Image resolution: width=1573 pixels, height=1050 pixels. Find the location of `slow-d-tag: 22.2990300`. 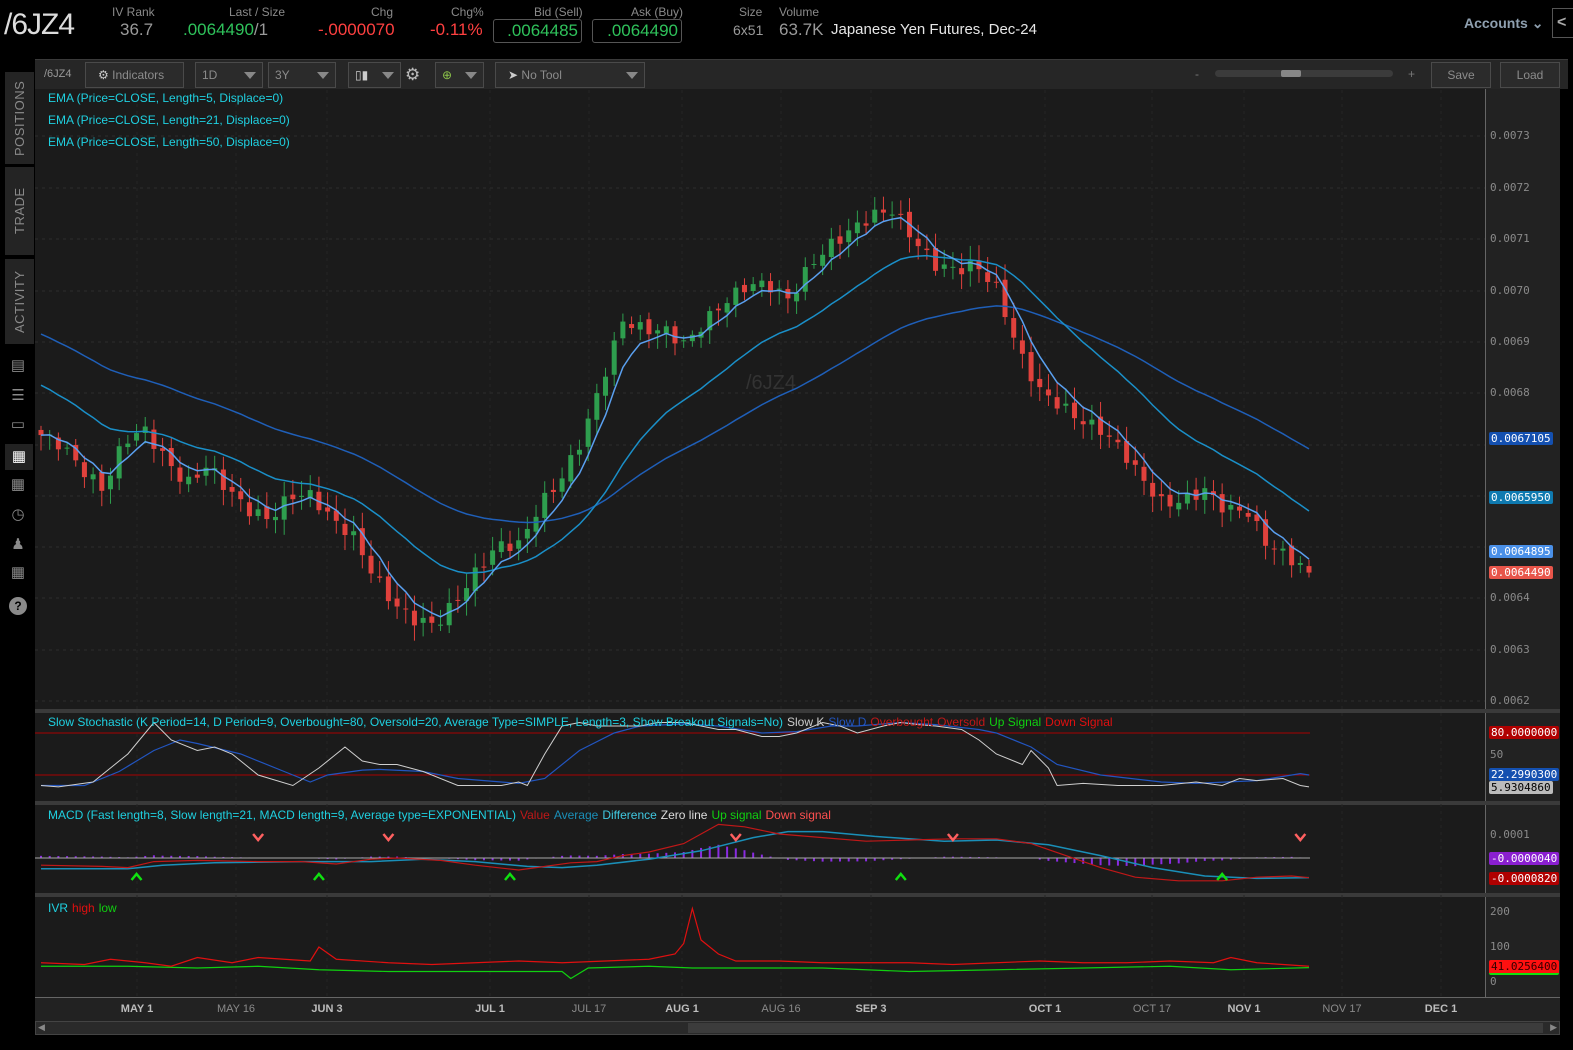

slow-d-tag: 22.2990300 is located at coordinates (1524, 774).